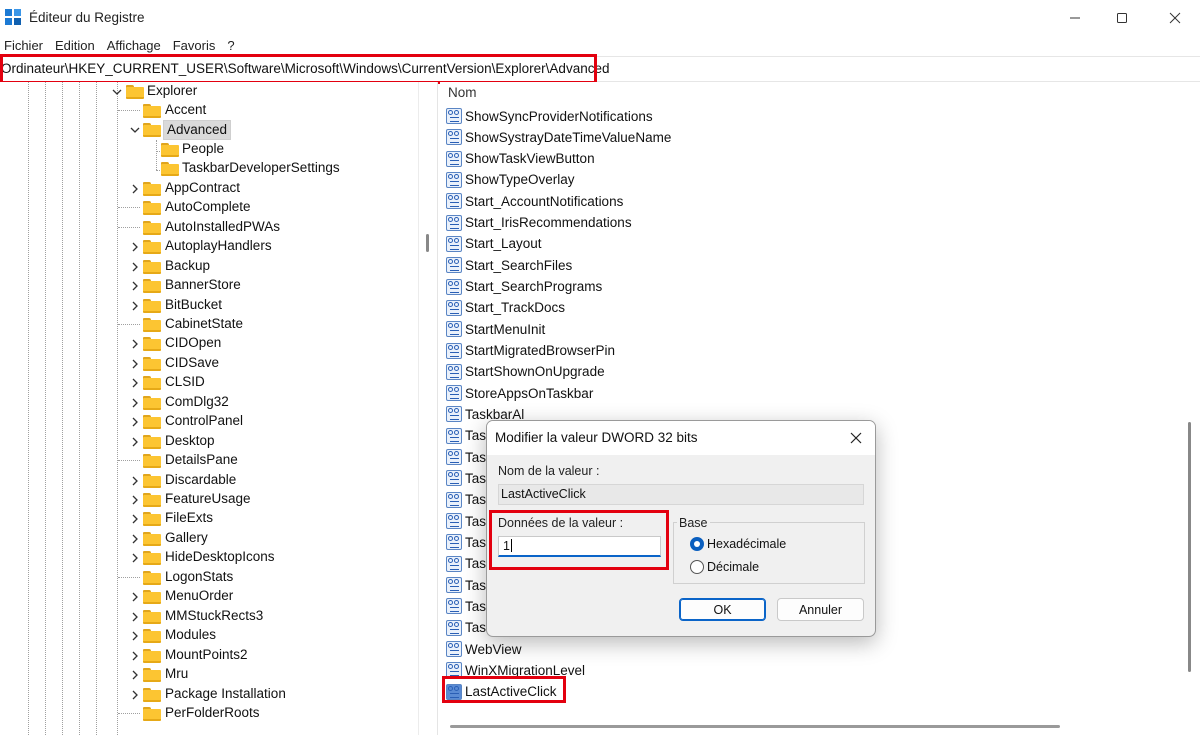 This screenshot has height=735, width=1200. What do you see at coordinates (539, 223) in the screenshot?
I see `value-row: Start_IrisRecommendations` at bounding box center [539, 223].